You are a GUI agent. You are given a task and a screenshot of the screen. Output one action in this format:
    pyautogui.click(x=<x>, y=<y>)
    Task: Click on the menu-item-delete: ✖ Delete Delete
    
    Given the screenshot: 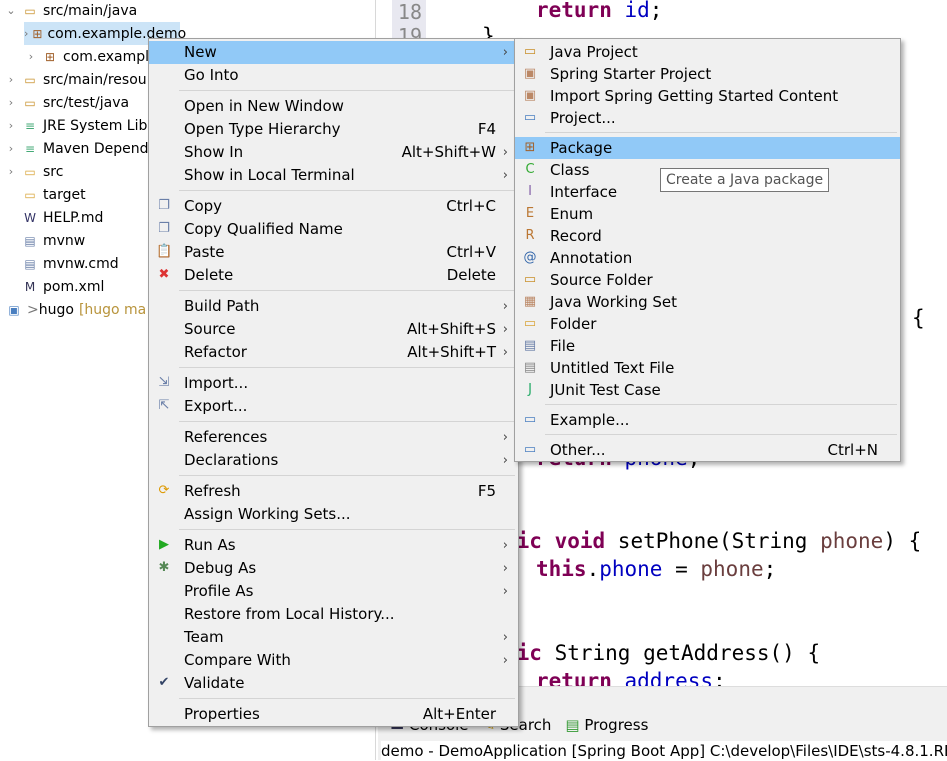 What is the action you would take?
    pyautogui.click(x=333, y=275)
    